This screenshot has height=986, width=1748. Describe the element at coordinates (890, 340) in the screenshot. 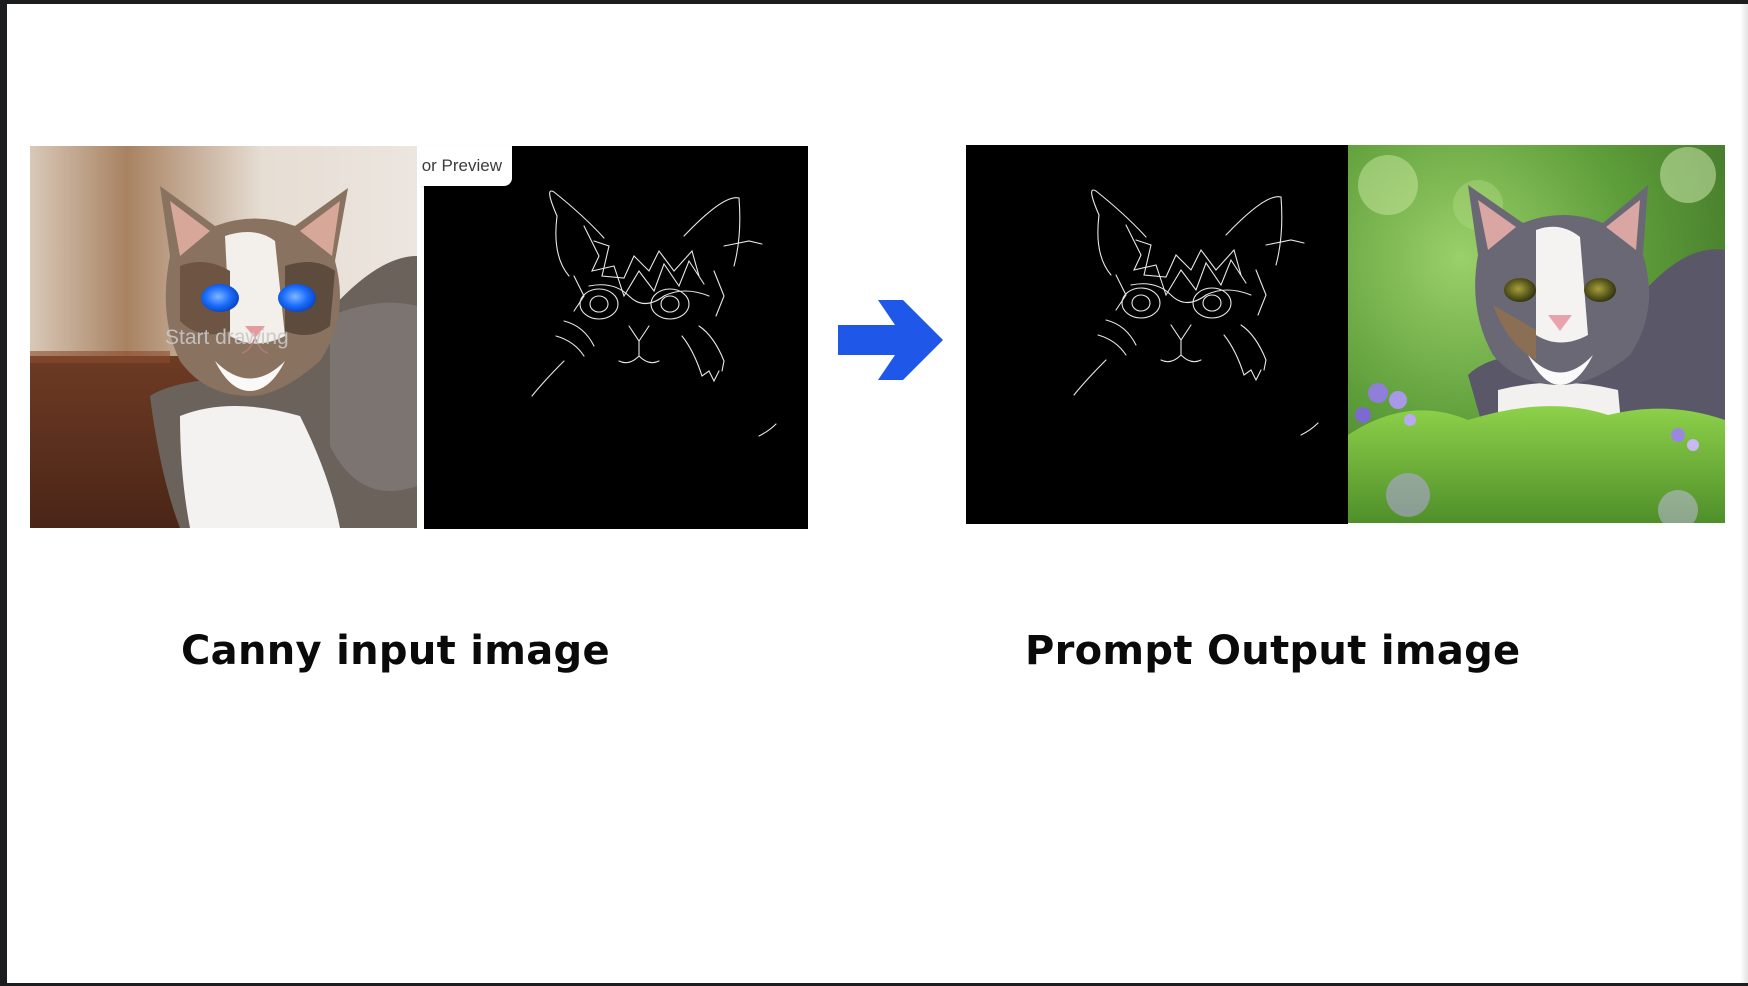

I see `arrow-right-icon` at that location.